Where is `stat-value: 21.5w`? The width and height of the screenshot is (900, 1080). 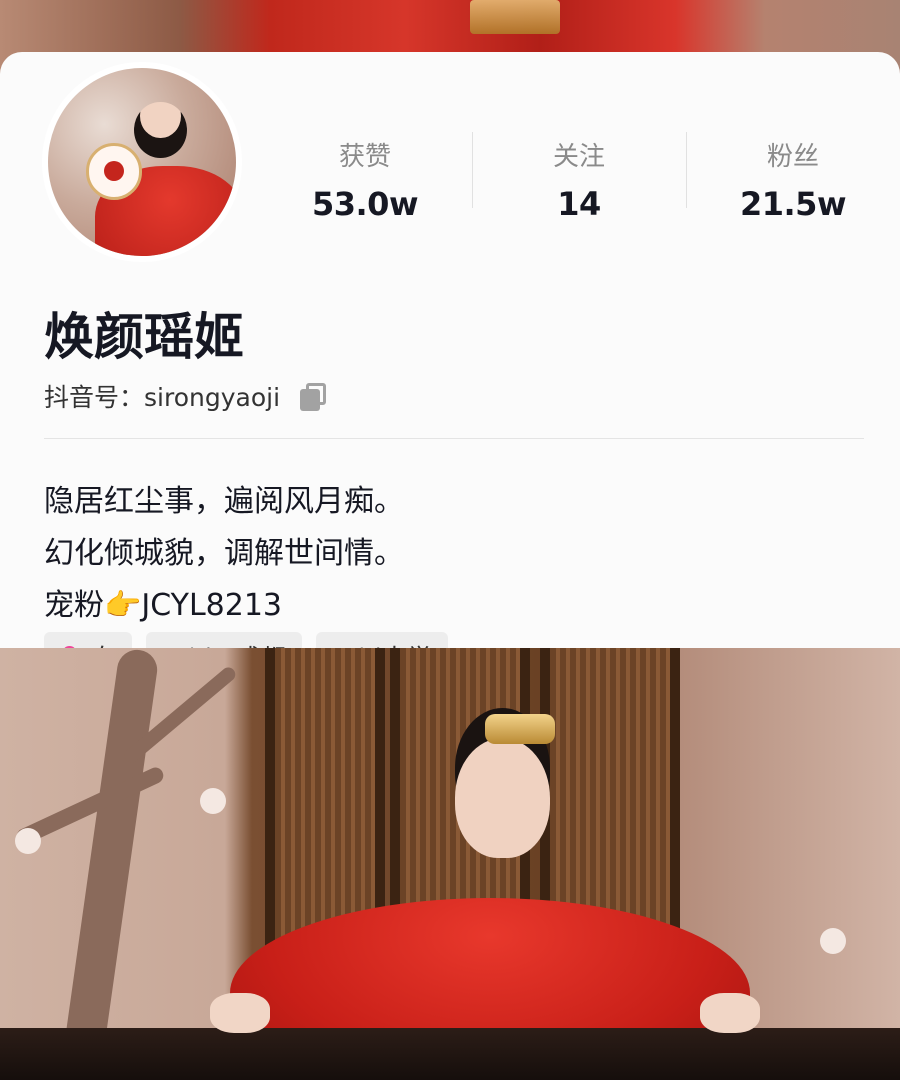 stat-value: 21.5w is located at coordinates (793, 204).